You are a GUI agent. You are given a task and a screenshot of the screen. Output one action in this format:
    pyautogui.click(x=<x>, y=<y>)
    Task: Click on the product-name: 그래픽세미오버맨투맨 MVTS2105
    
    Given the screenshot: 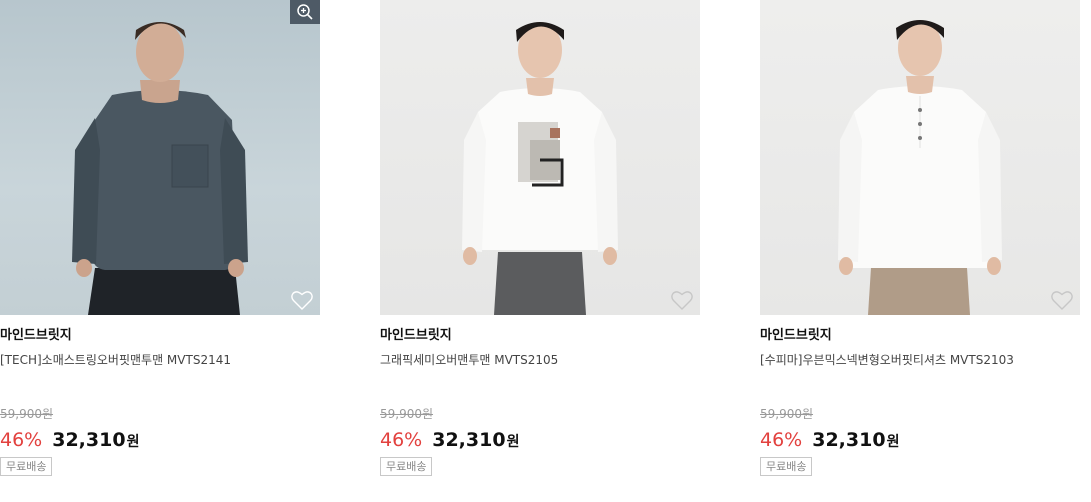 What is the action you would take?
    pyautogui.click(x=540, y=360)
    